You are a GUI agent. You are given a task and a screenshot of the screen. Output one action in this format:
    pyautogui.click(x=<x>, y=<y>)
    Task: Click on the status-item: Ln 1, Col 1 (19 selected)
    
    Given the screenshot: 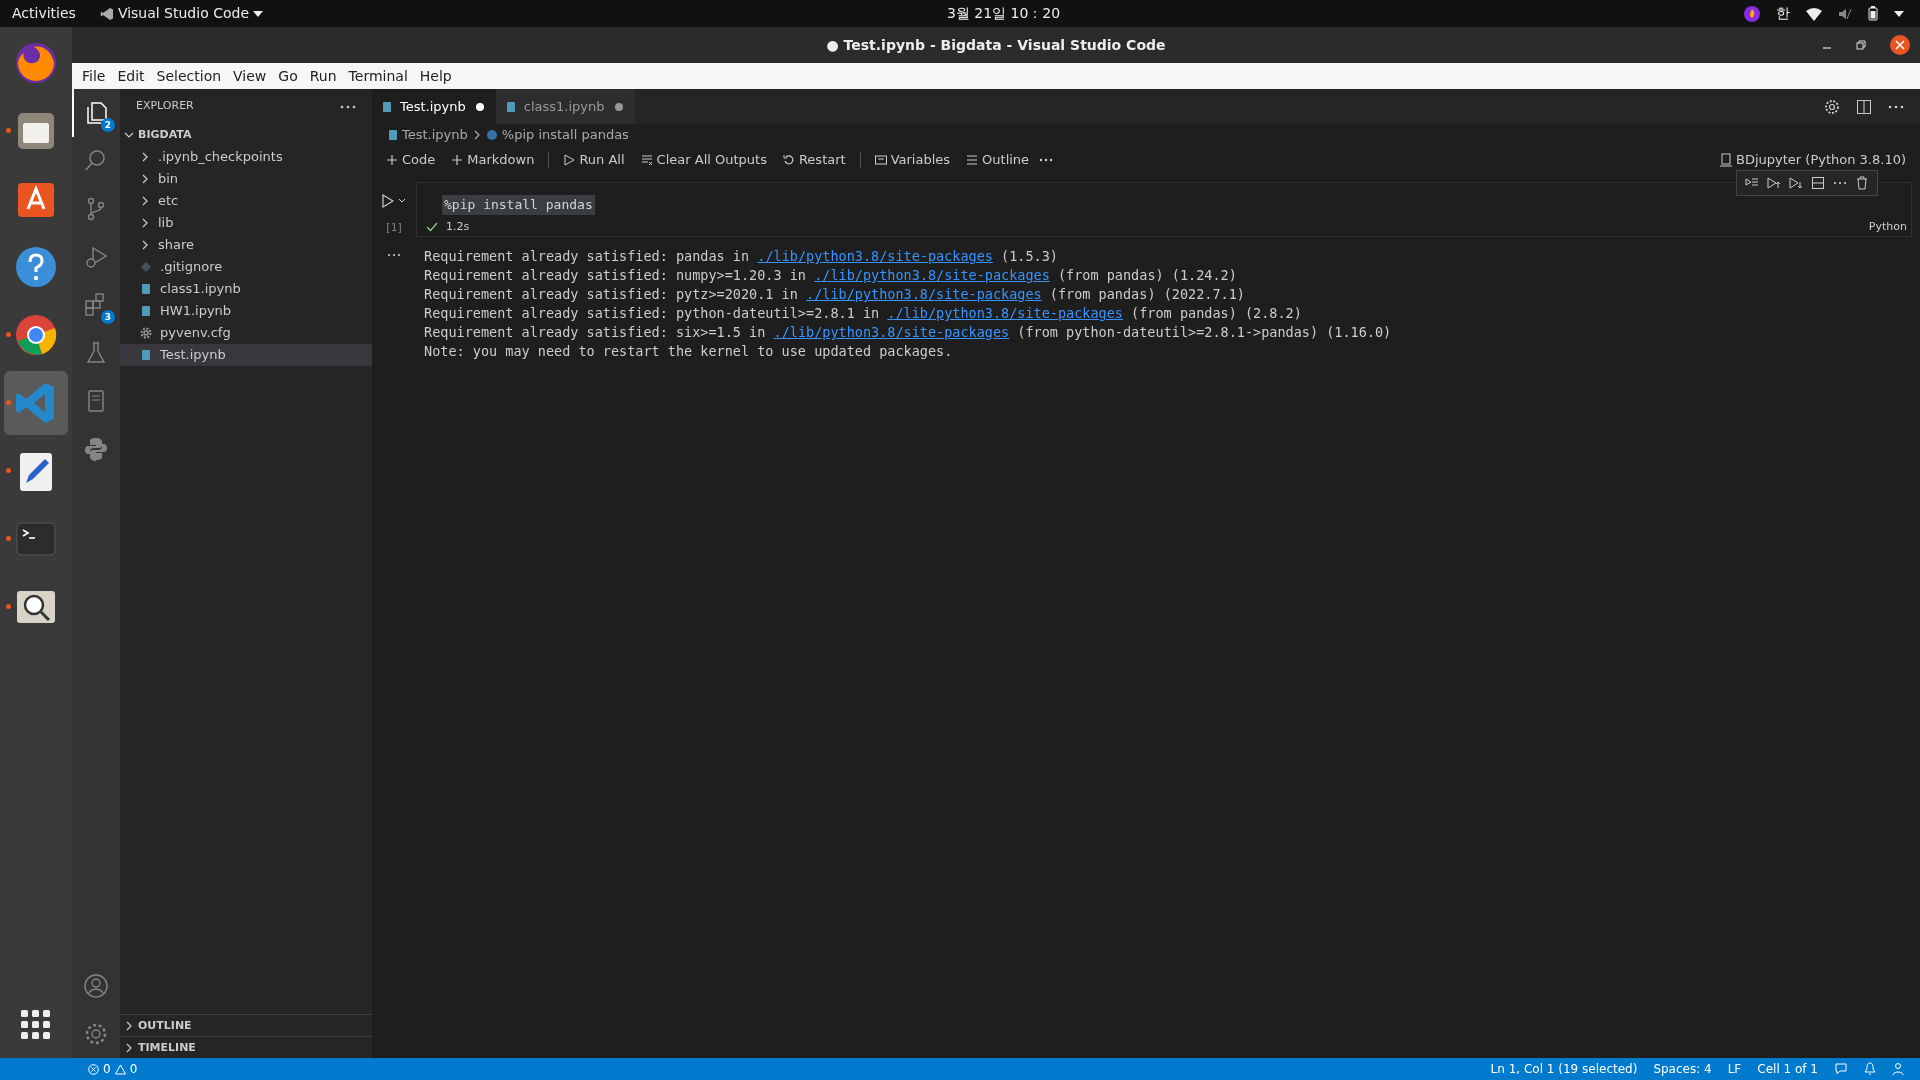 What is the action you would take?
    pyautogui.click(x=1564, y=1069)
    